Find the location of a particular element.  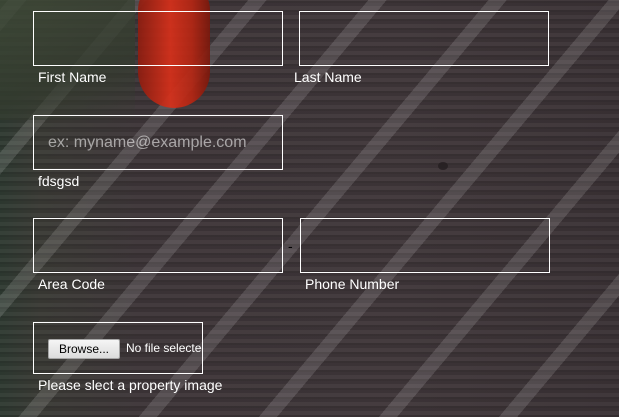

background-wood-knot is located at coordinates (443, 166).